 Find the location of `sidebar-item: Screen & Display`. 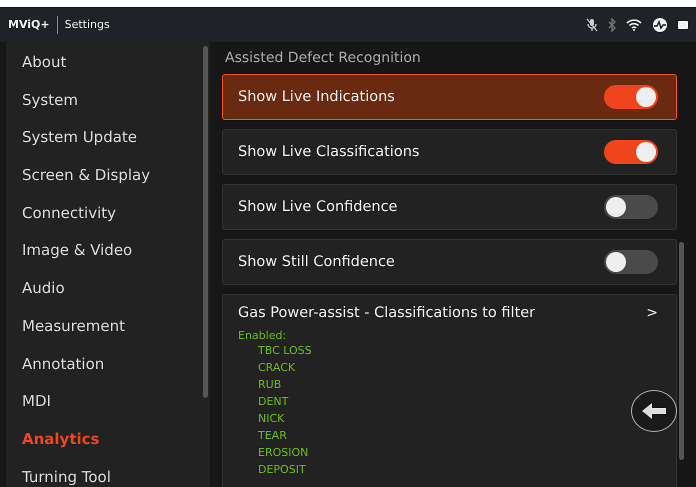

sidebar-item: Screen & Display is located at coordinates (108, 181).